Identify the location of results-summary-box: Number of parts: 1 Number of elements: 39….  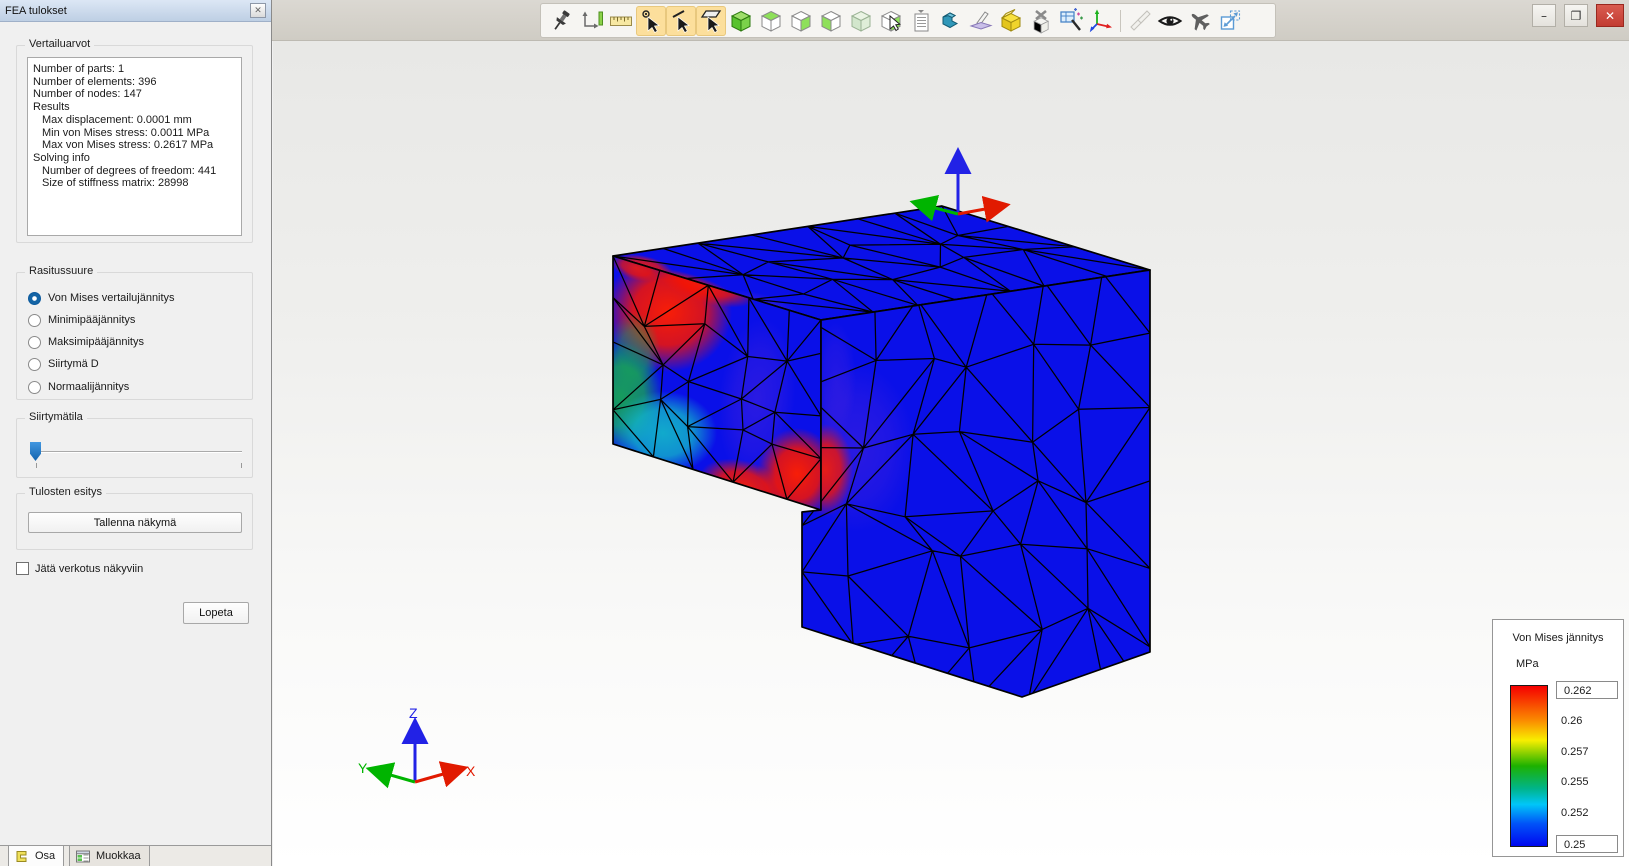
(134, 146).